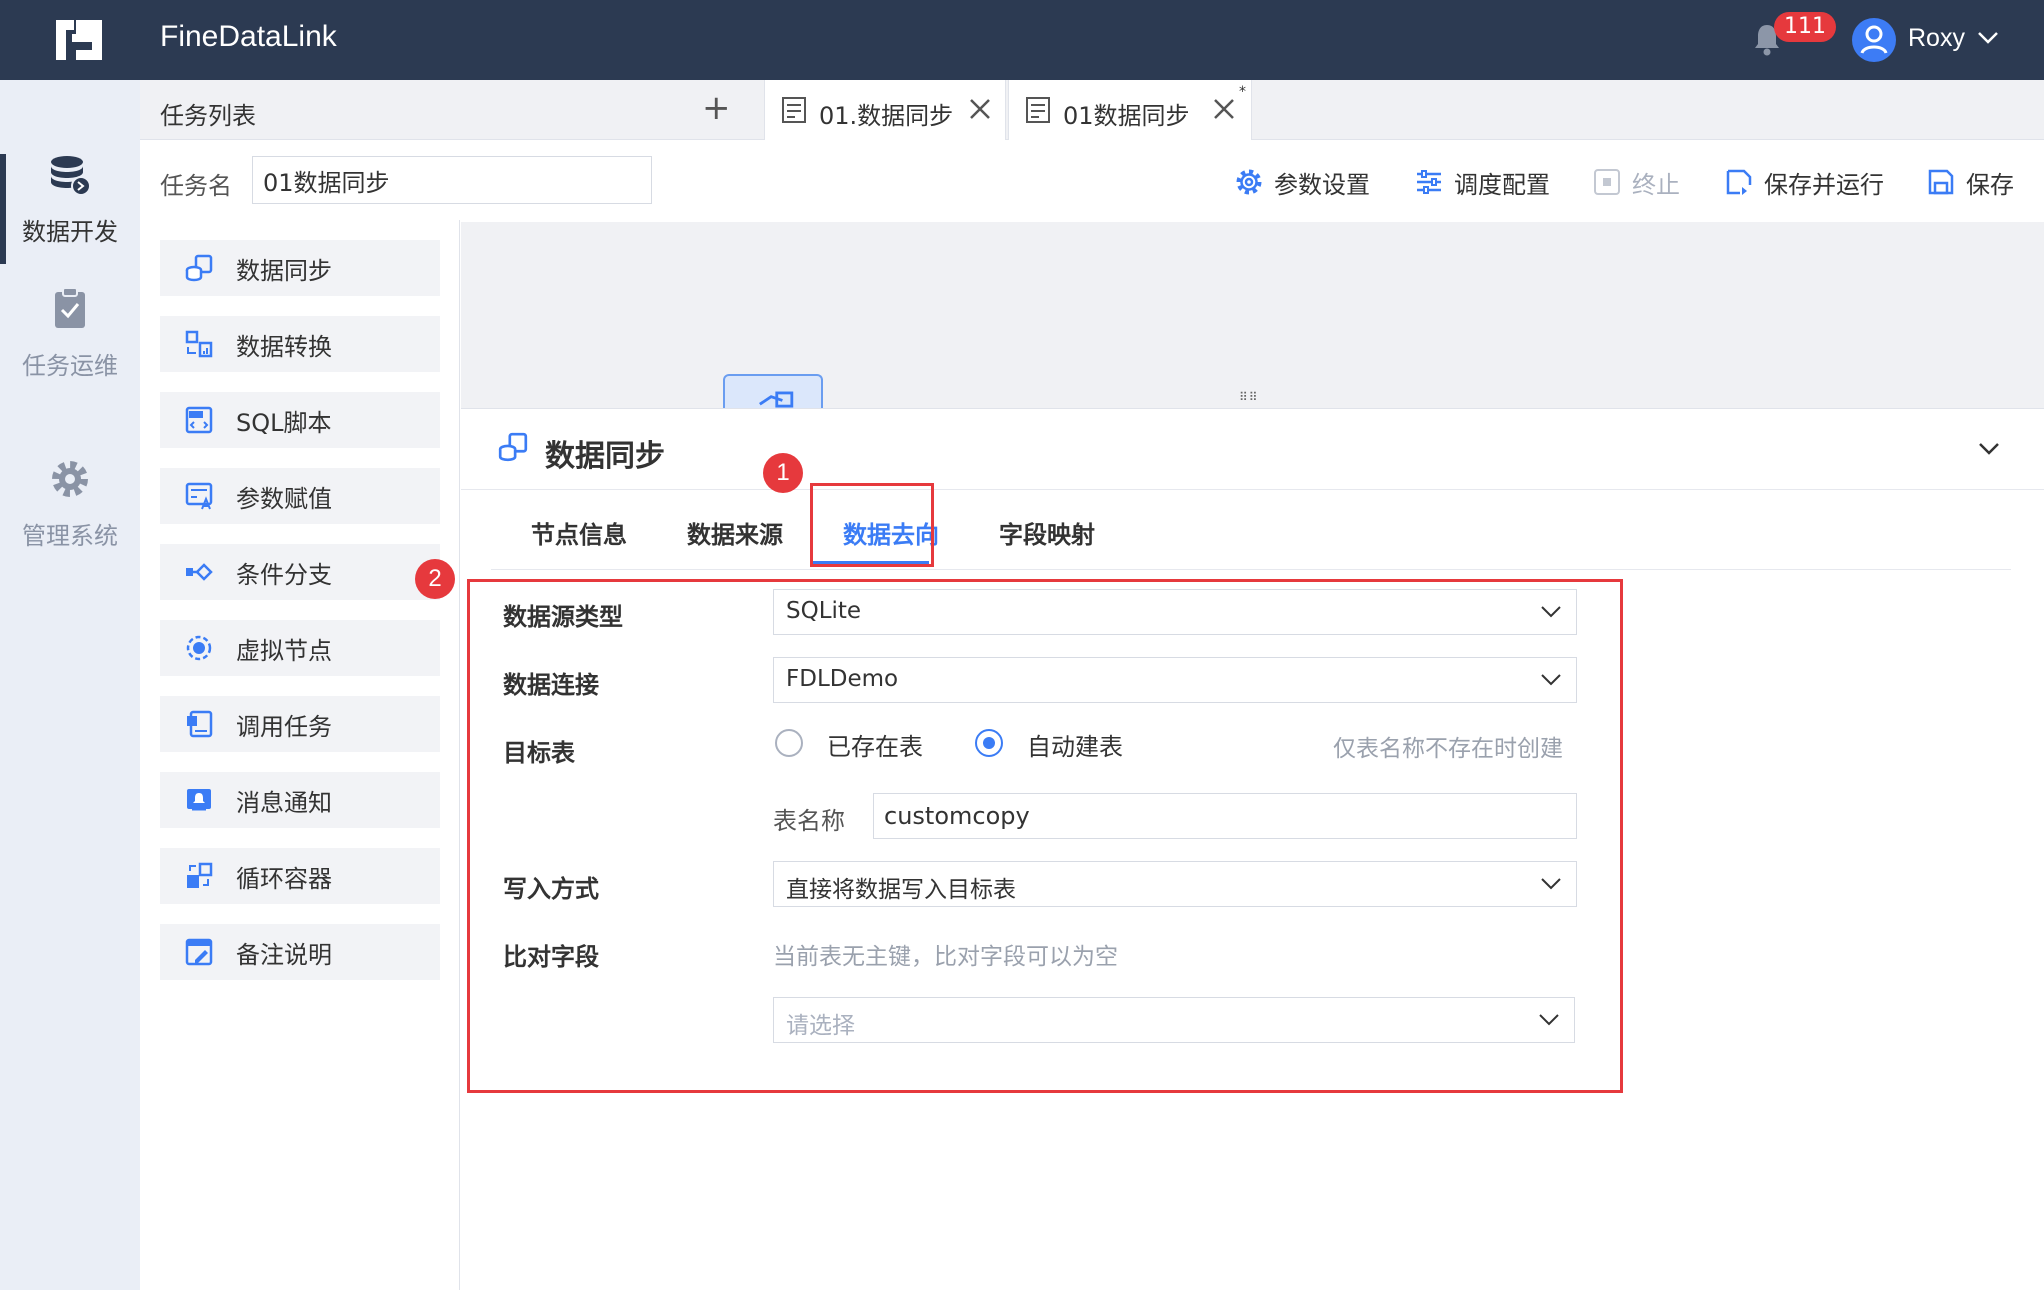 The width and height of the screenshot is (2044, 1290). What do you see at coordinates (901, 890) in the screenshot?
I see `select-value: 直接将数据写入目标表` at bounding box center [901, 890].